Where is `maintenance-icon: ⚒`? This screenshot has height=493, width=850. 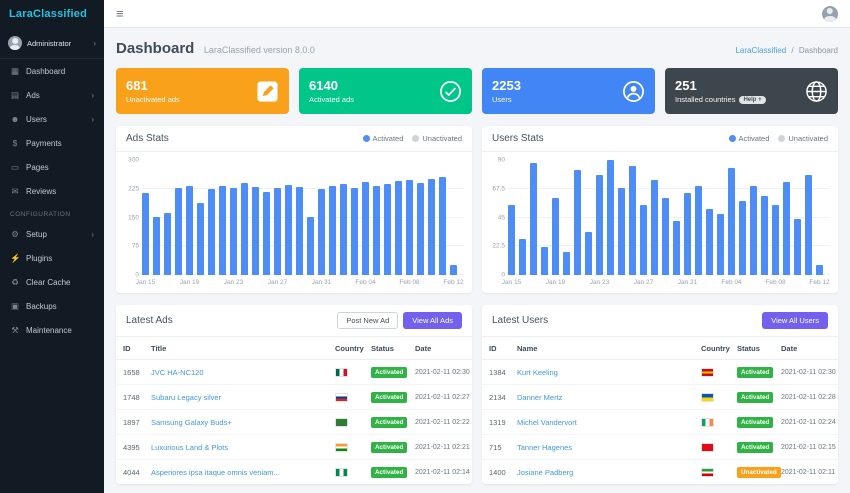
maintenance-icon: ⚒ is located at coordinates (15, 329).